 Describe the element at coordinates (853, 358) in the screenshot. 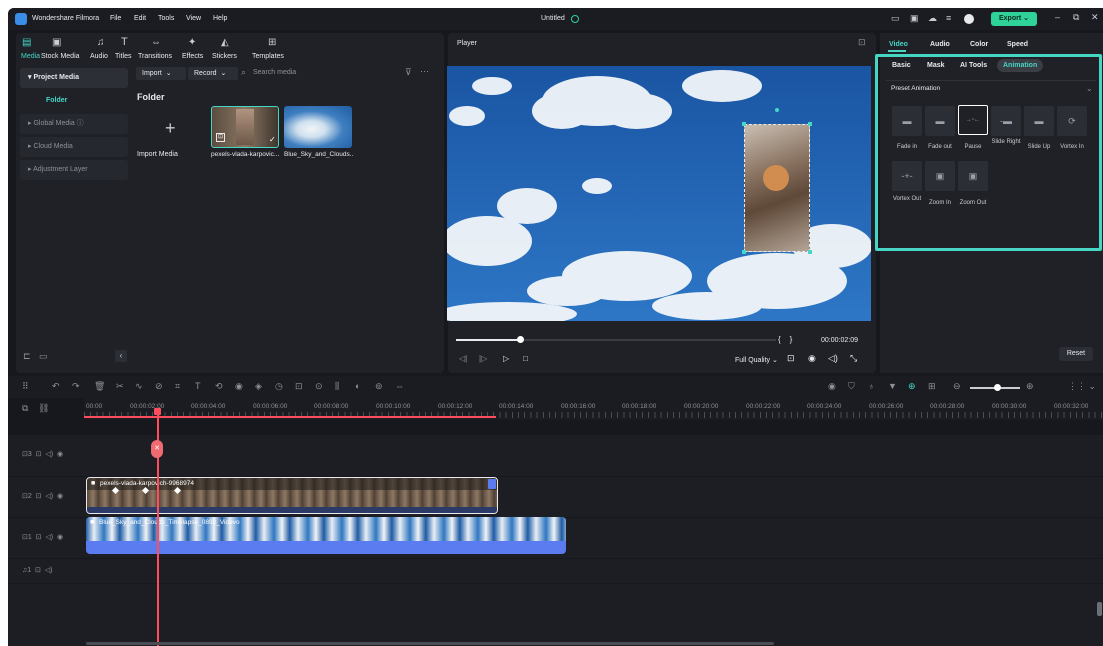

I see `fullscreen-icon: ⤡` at that location.